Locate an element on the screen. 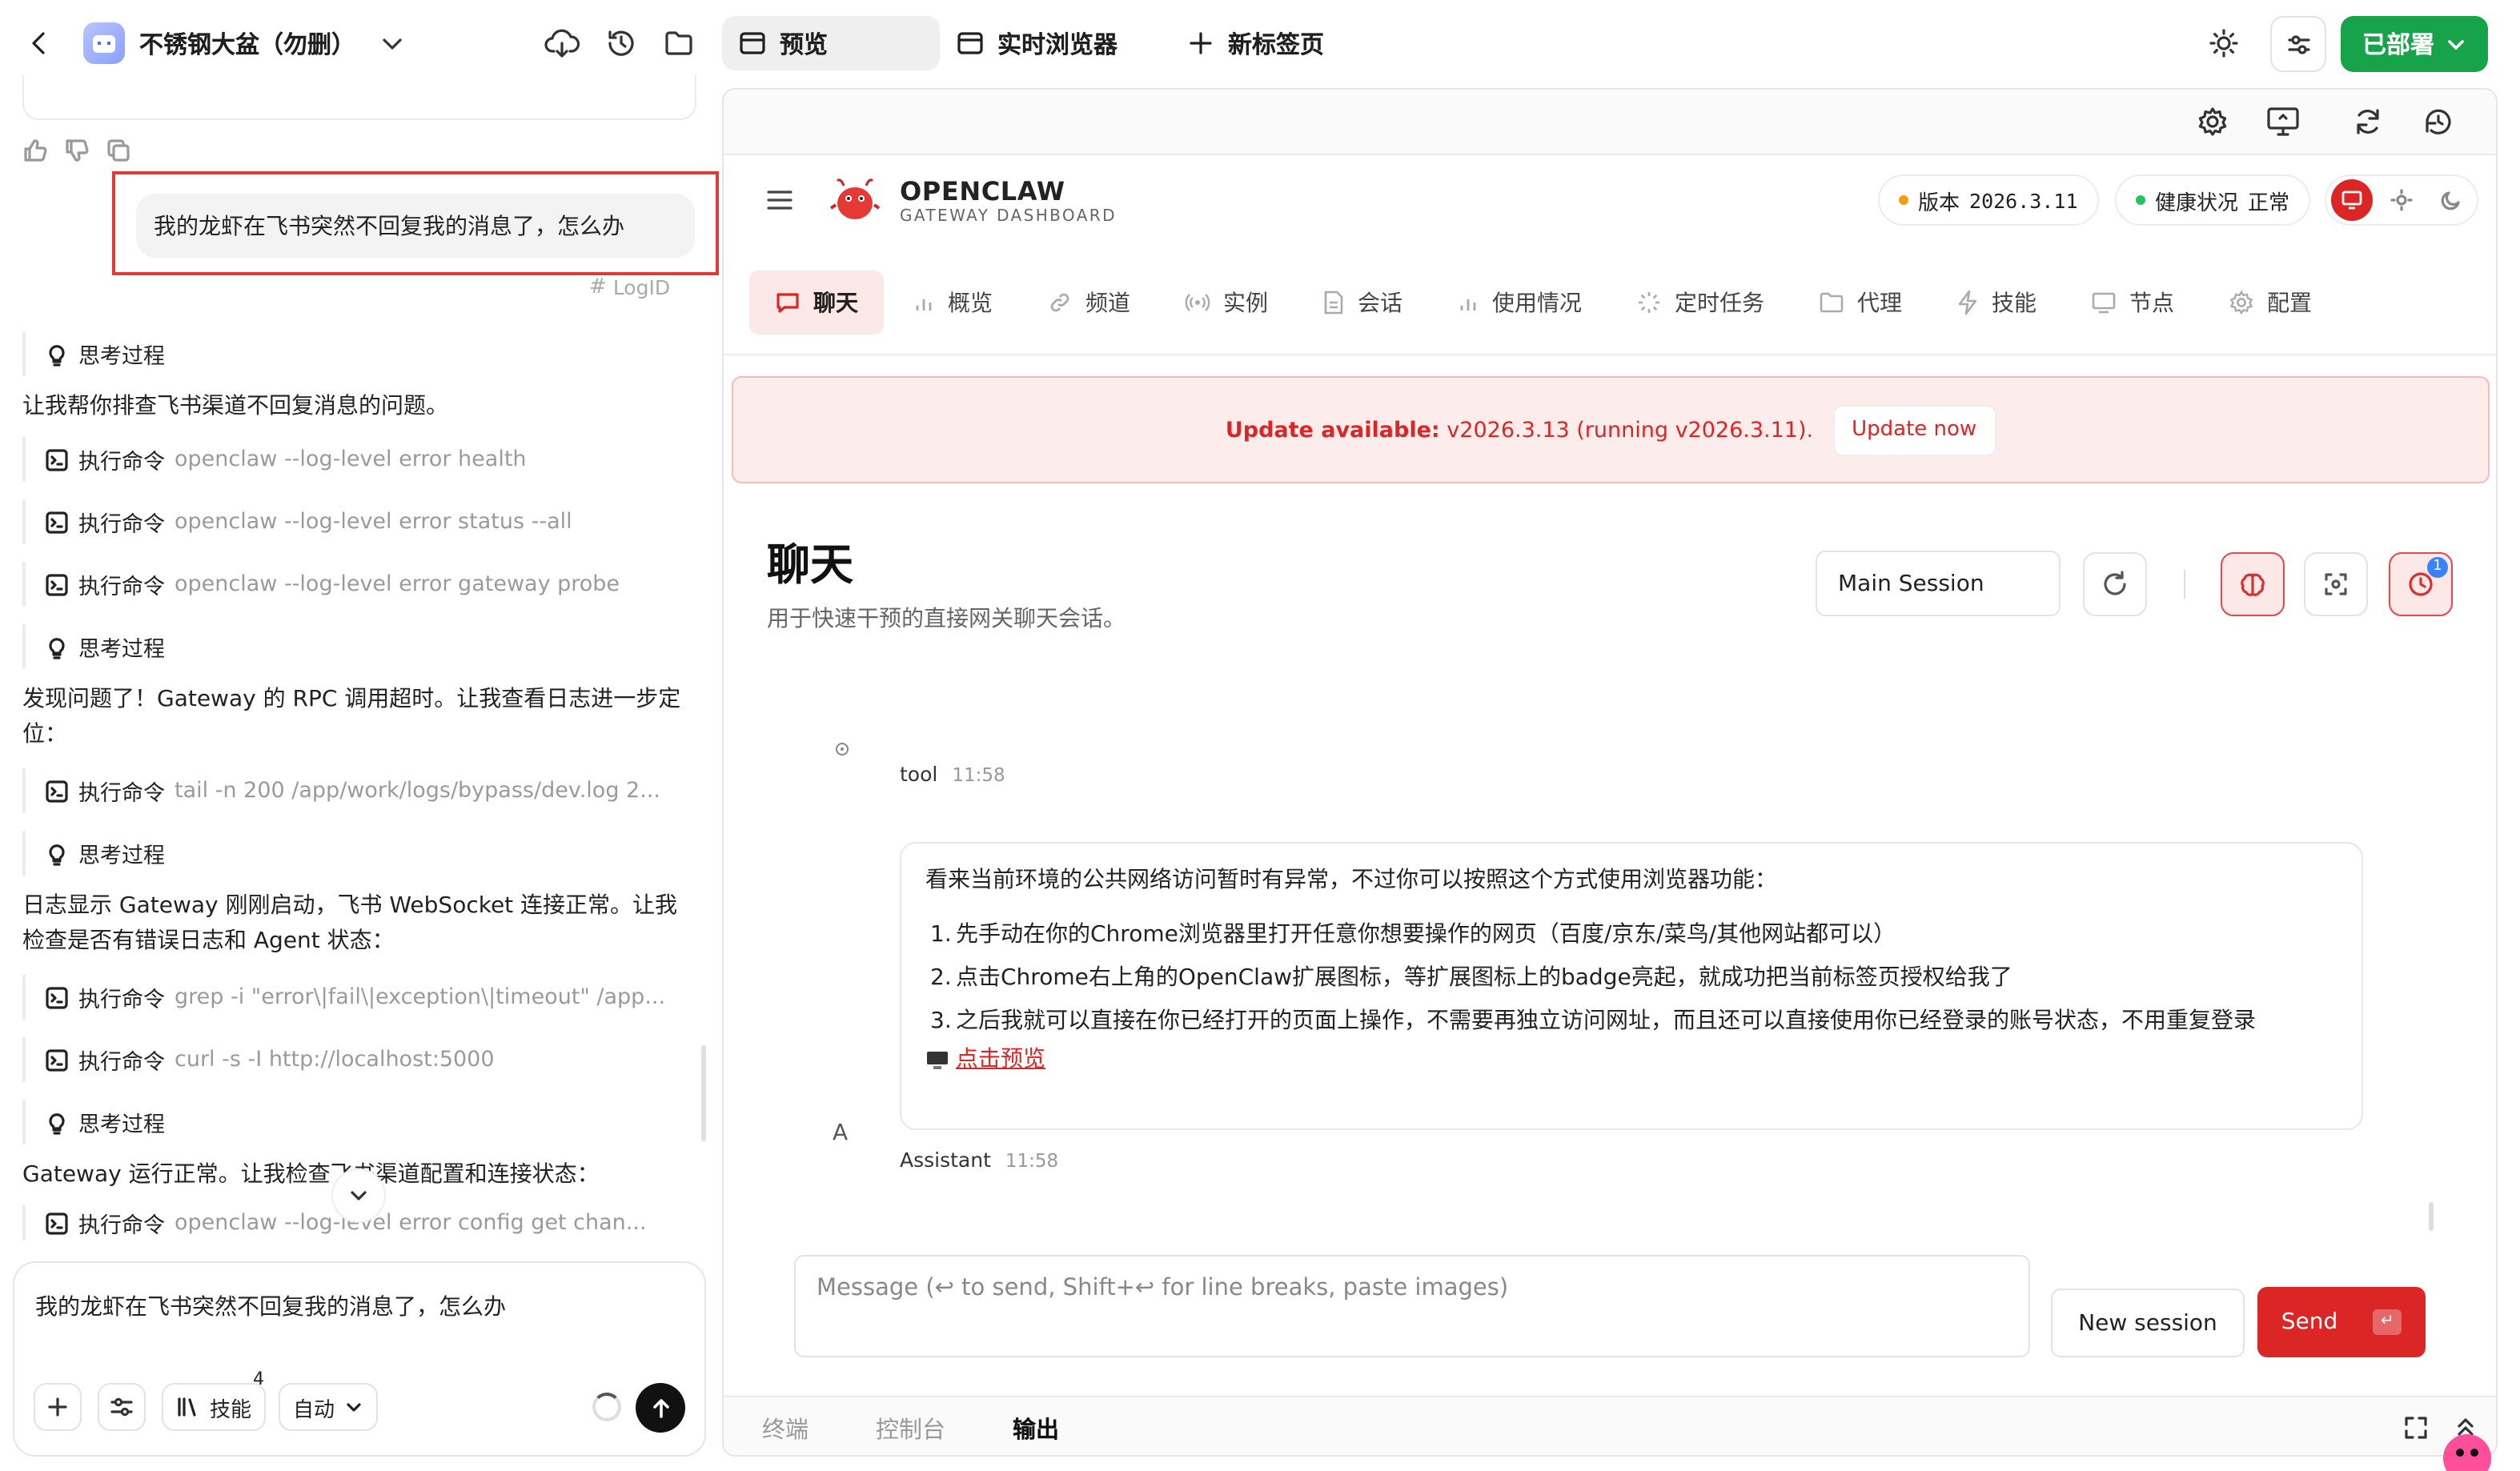  tool-avatar-icon is located at coordinates (842, 749).